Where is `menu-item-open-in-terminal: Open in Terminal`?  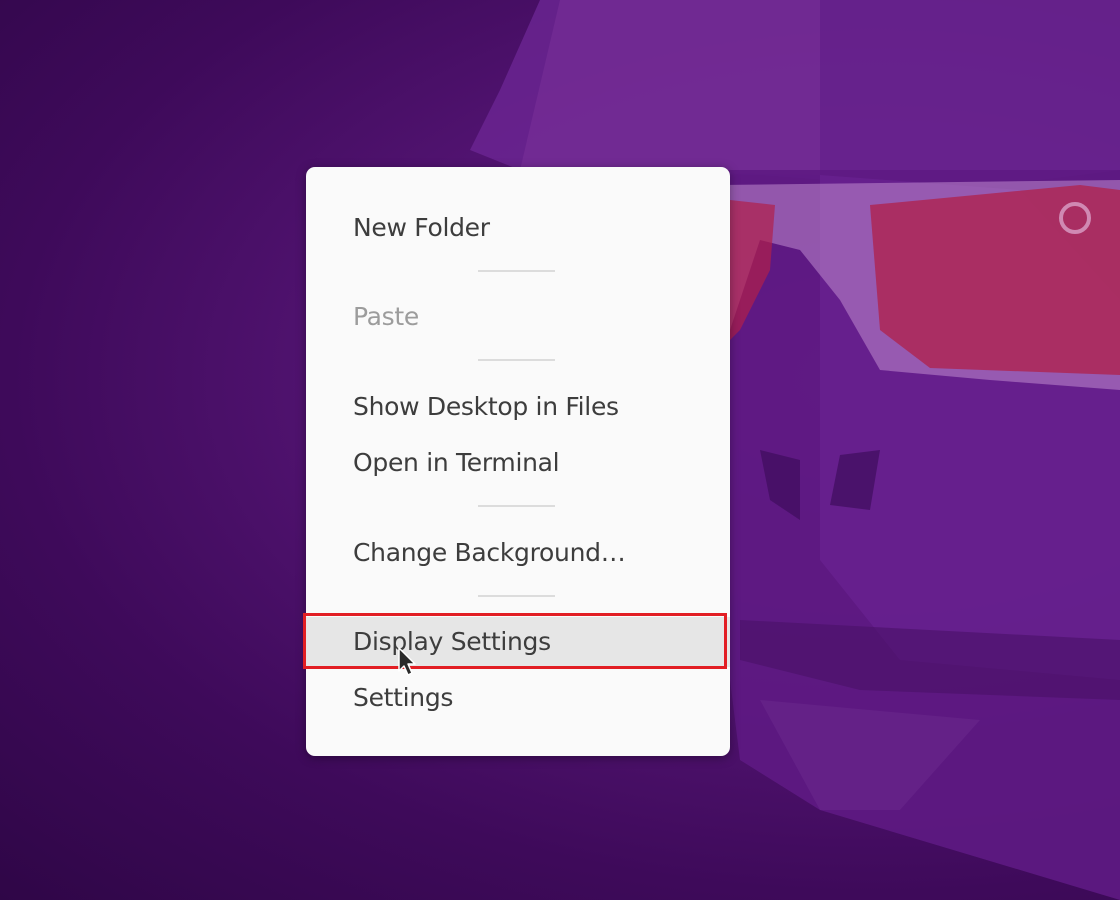
menu-item-open-in-terminal: Open in Terminal is located at coordinates (518, 463).